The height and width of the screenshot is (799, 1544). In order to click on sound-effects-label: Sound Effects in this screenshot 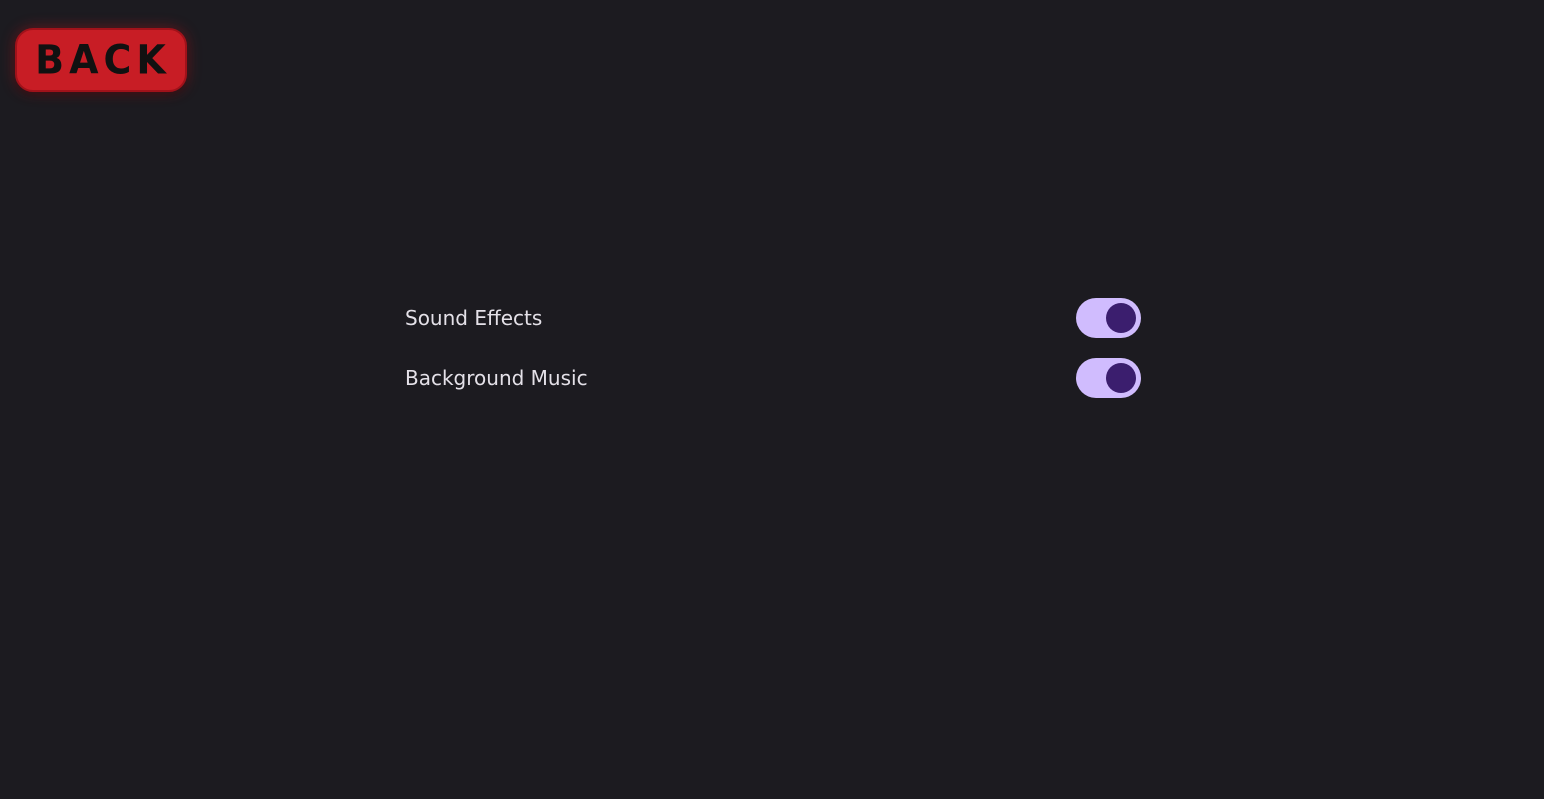, I will do `click(474, 318)`.